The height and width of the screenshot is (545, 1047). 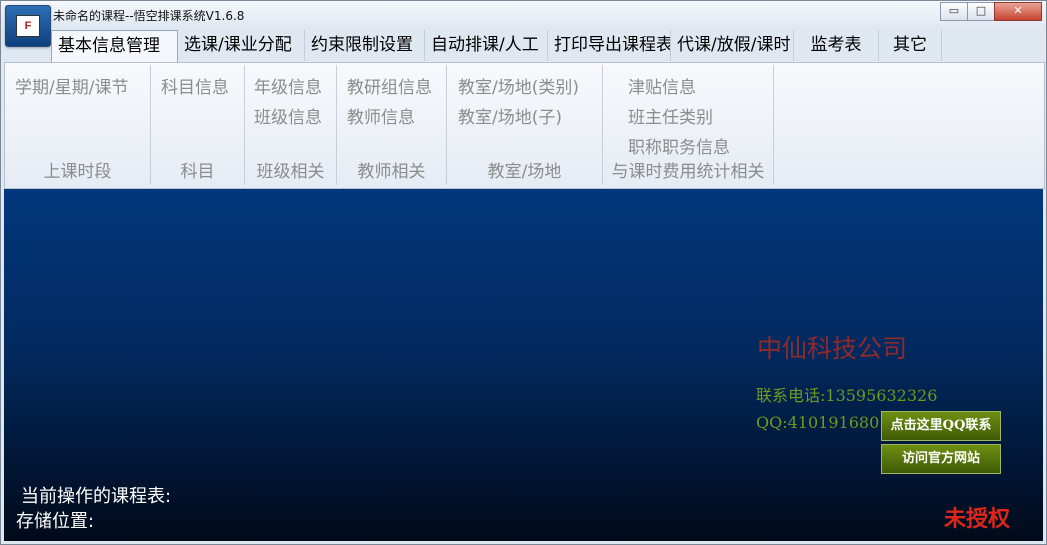 I want to click on tab-substitute-holiday: 代课/放假/课时, so click(x=732, y=45).